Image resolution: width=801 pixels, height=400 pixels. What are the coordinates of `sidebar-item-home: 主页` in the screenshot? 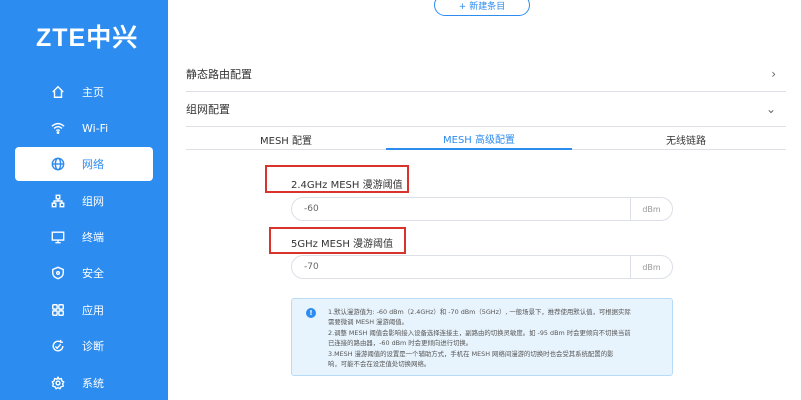 It's located at (84, 92).